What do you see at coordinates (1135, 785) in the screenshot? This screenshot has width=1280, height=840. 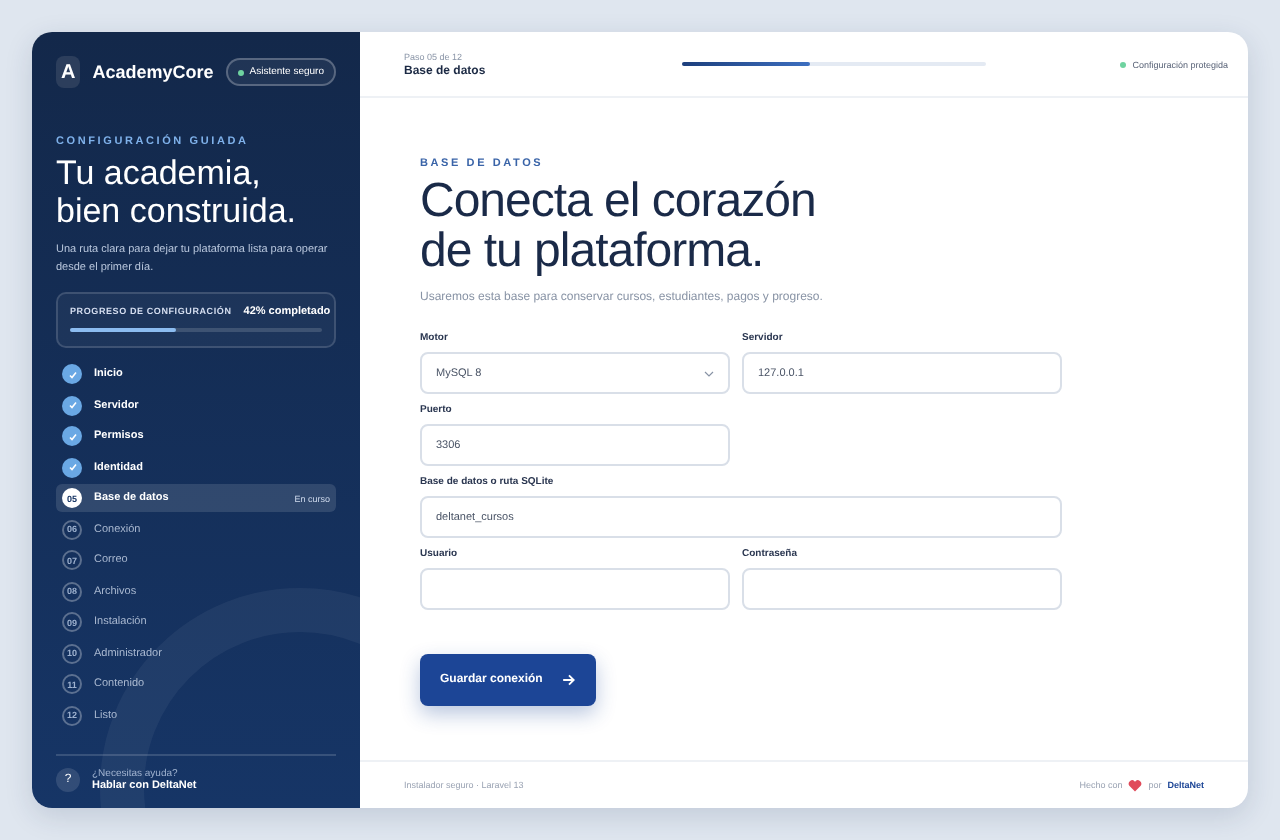 I see `heart-icon` at bounding box center [1135, 785].